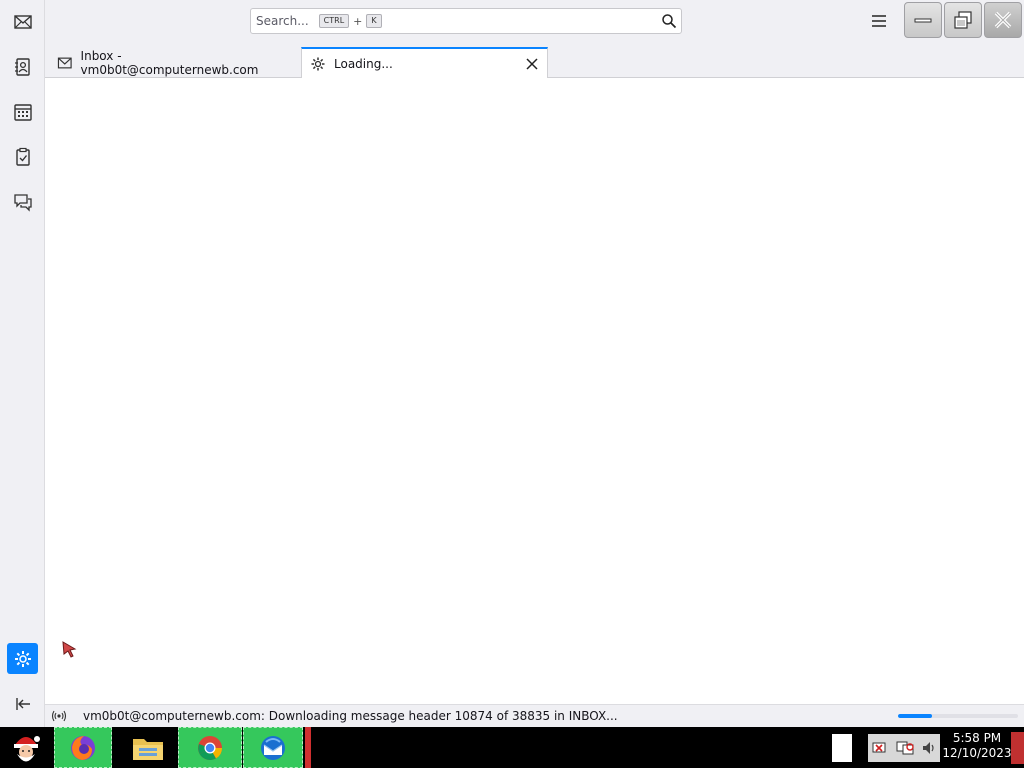 The width and height of the screenshot is (1024, 768). Describe the element at coordinates (977, 753) in the screenshot. I see `clock-date: 12/10/2023` at that location.